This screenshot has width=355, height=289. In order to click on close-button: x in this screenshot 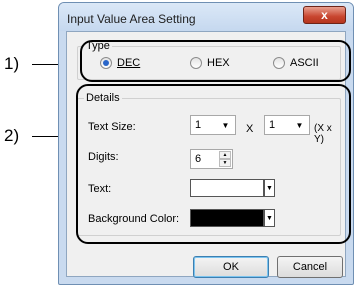, I will do `click(324, 15)`.